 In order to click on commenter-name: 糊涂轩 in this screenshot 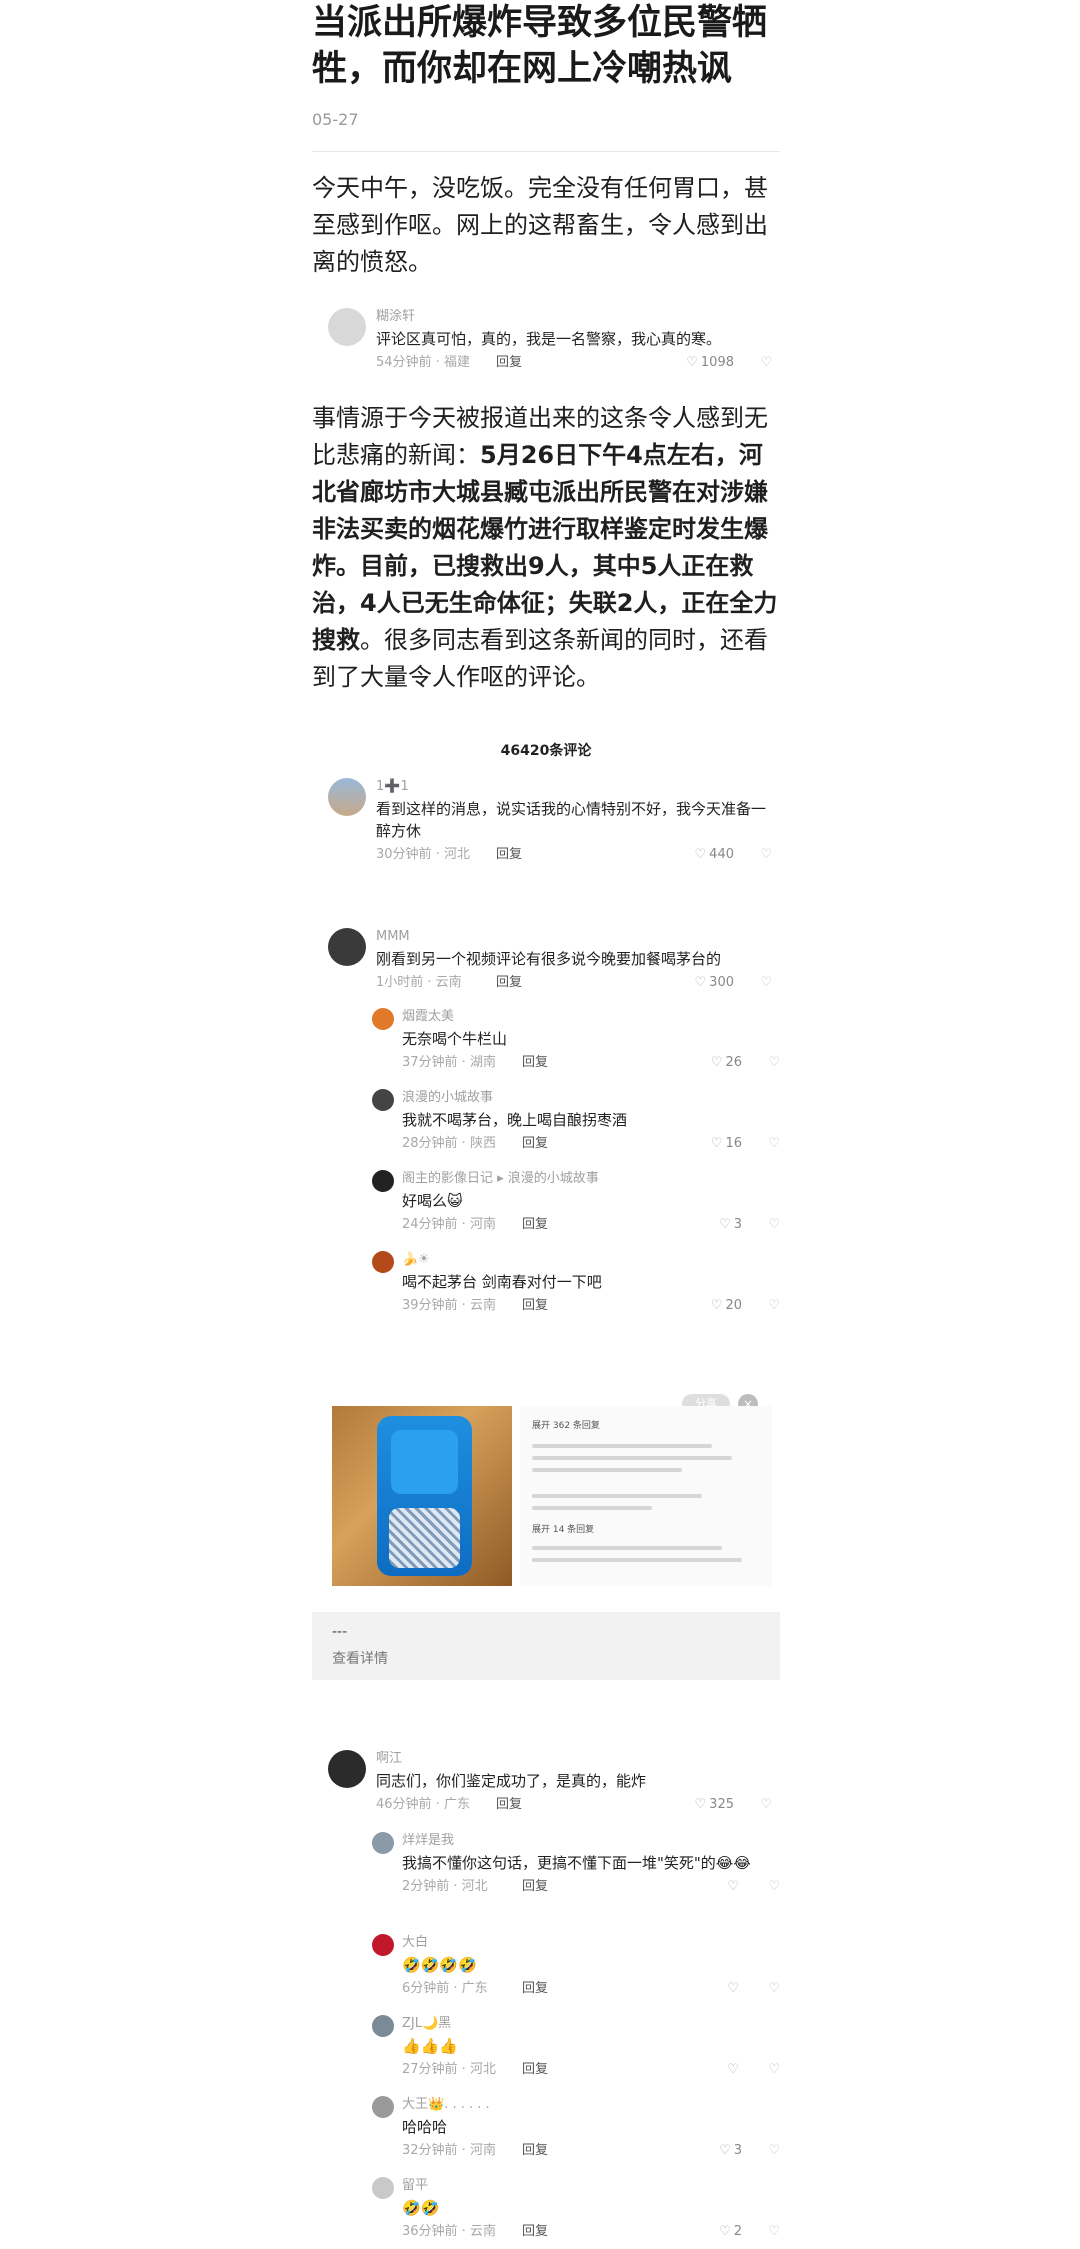, I will do `click(574, 317)`.